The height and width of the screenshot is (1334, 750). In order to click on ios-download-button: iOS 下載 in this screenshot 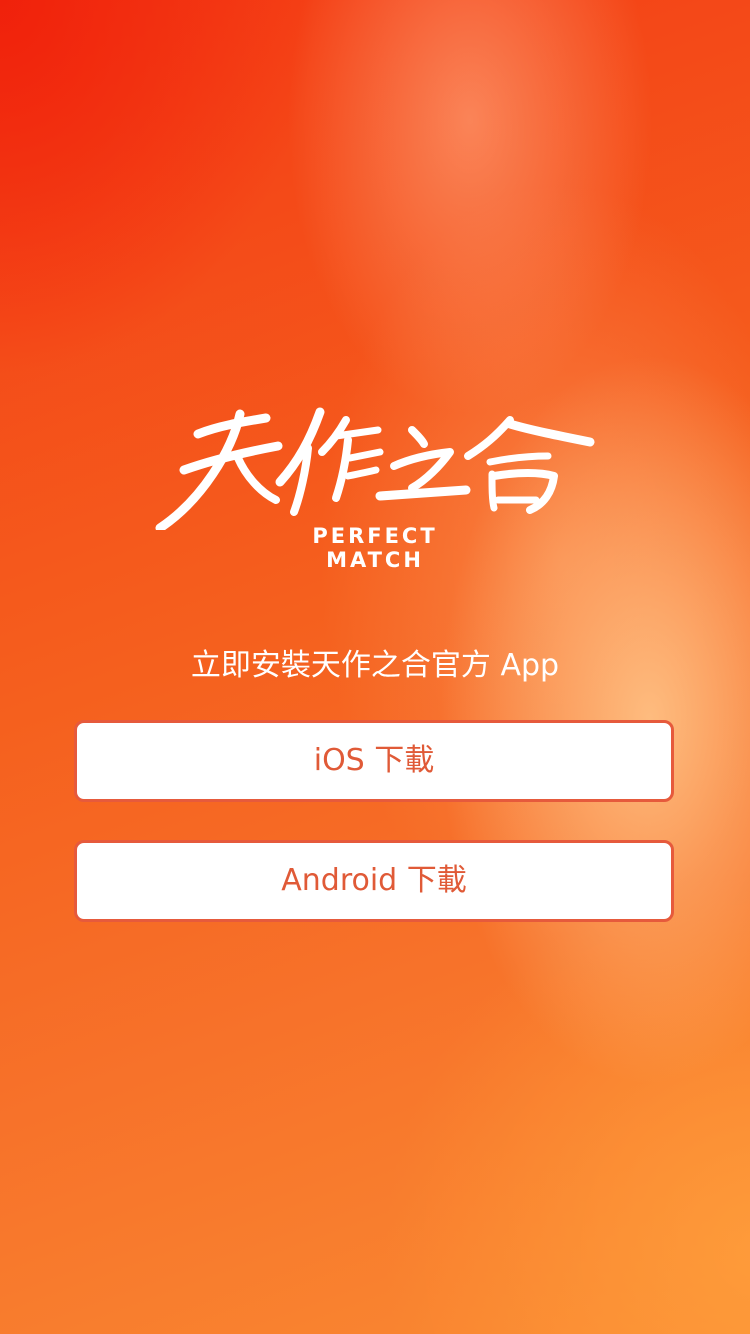, I will do `click(374, 761)`.